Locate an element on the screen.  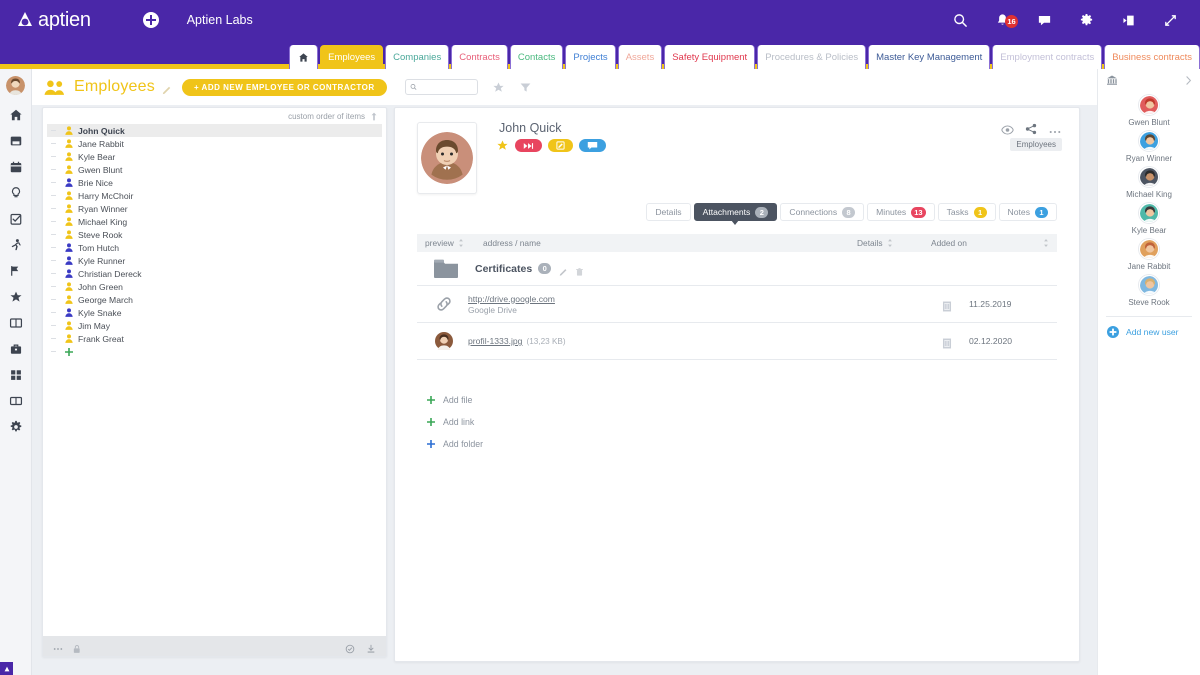
comment-badge is located at coordinates (592, 145).